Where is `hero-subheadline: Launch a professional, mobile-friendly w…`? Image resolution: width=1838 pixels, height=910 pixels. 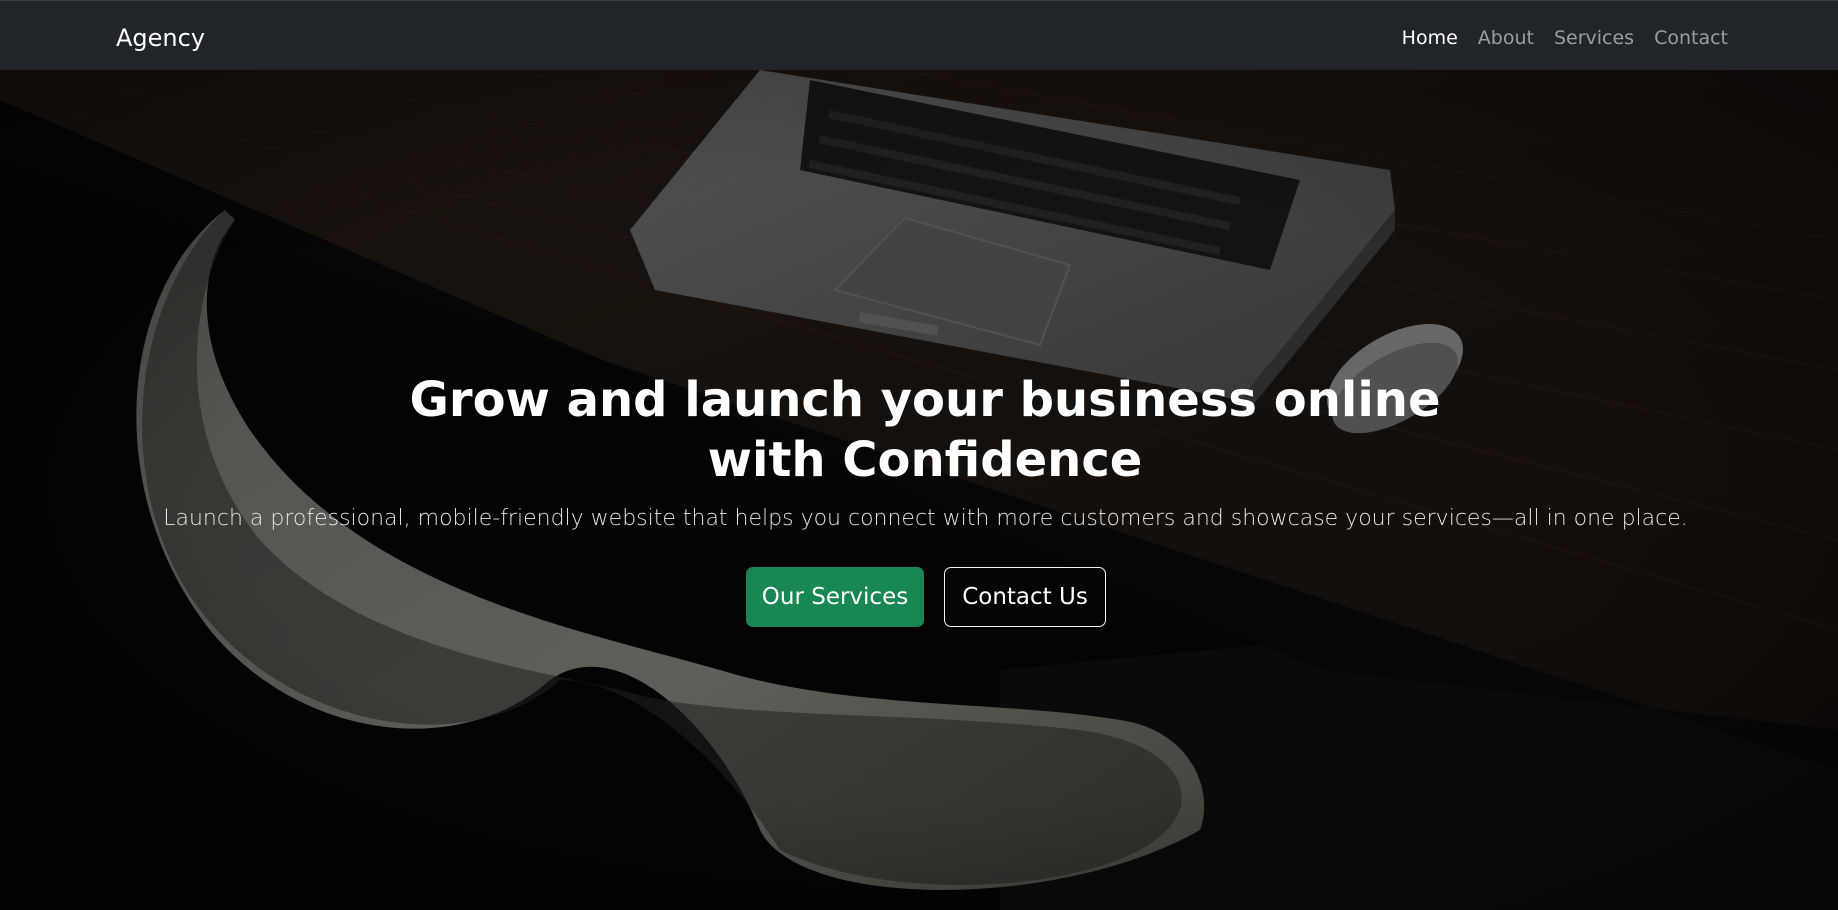
hero-subheadline: Launch a professional, mobile-friendly w… is located at coordinates (925, 518).